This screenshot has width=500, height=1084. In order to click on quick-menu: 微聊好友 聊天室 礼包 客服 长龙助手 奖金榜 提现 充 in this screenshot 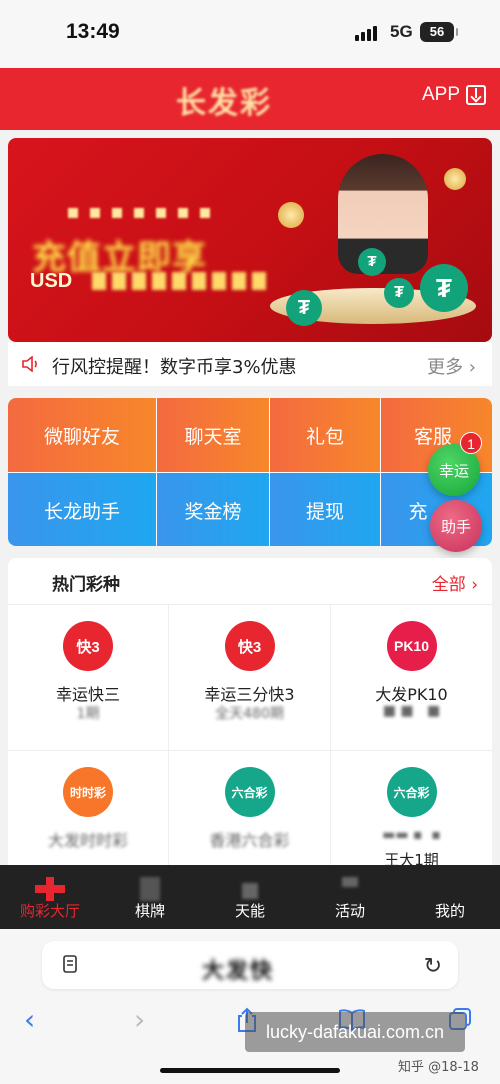, I will do `click(250, 472)`.